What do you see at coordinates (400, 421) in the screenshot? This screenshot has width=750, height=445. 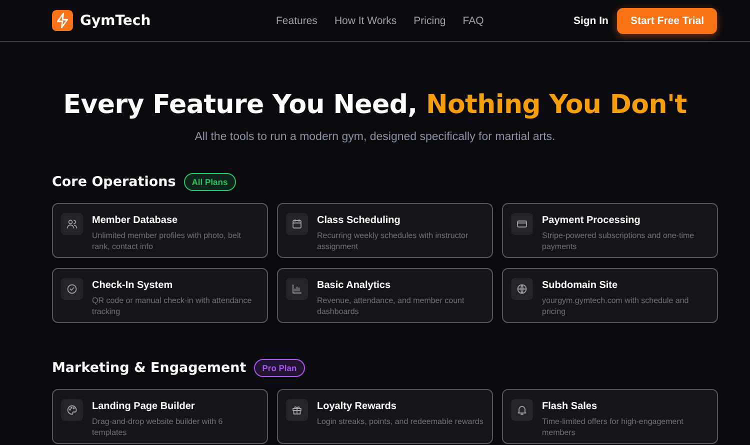 I see `feature-description: Login streaks, points, and redeemable rewards` at bounding box center [400, 421].